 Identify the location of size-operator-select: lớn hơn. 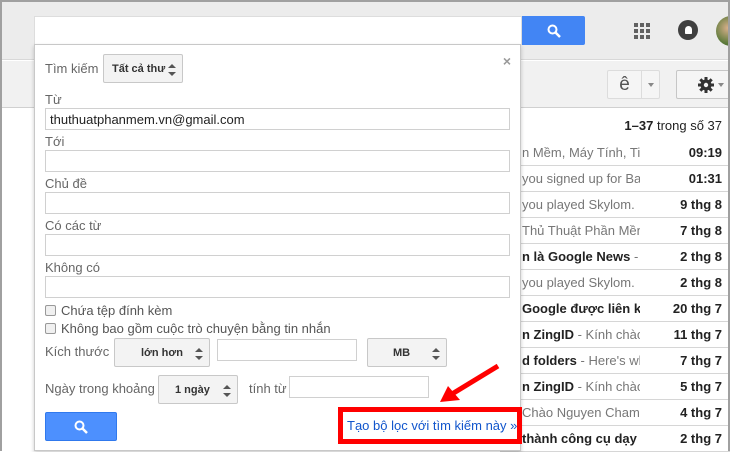
(162, 352).